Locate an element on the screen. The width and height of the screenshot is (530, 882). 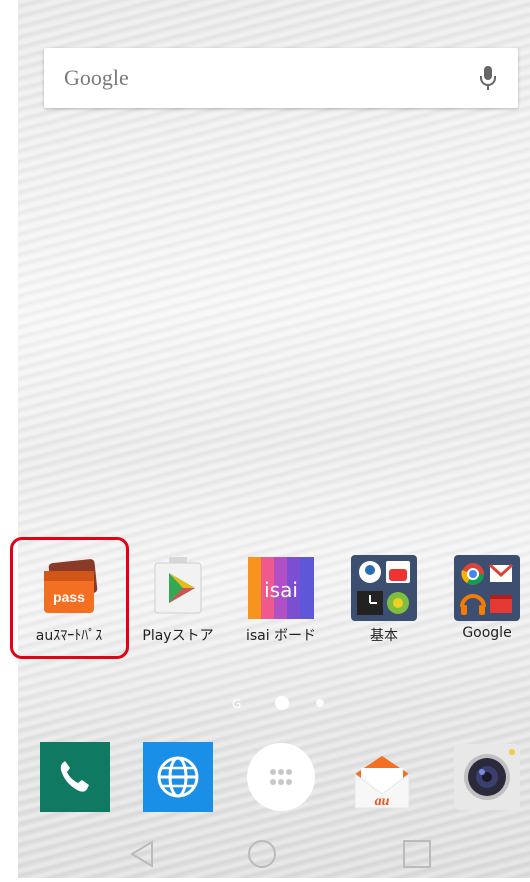
home-icon is located at coordinates (262, 854).